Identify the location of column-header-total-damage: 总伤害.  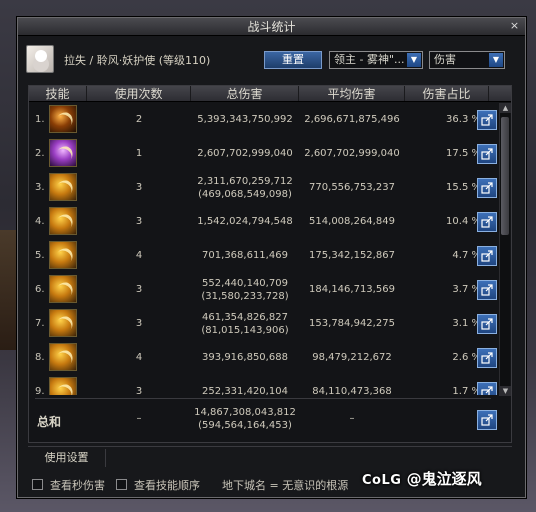
(245, 93).